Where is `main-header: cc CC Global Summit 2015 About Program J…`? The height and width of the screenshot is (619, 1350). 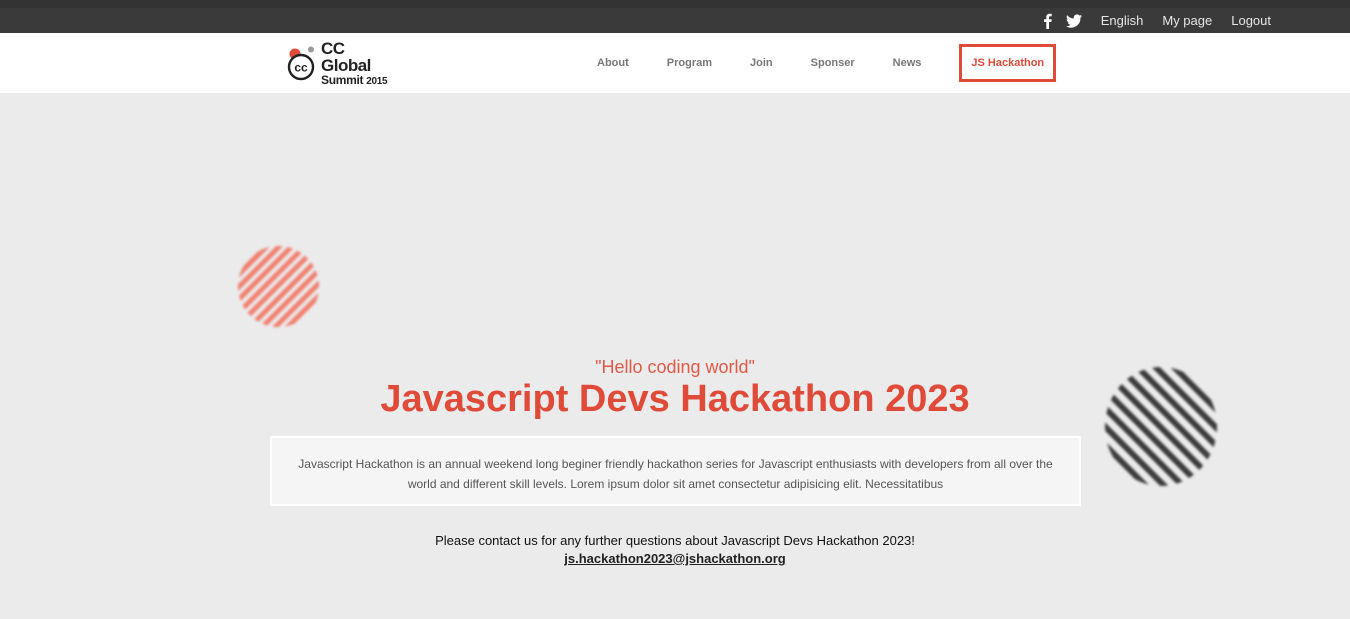 main-header: cc CC Global Summit 2015 About Program J… is located at coordinates (675, 63).